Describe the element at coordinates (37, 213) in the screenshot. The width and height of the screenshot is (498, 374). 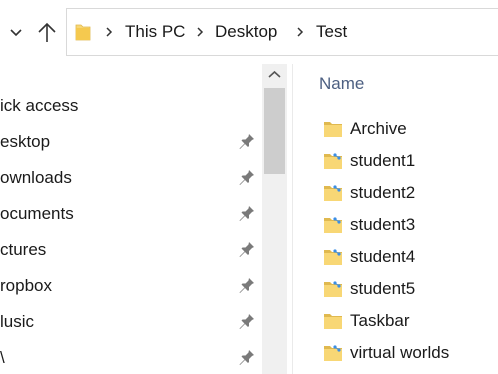
I see `nav-item-label: ocuments` at that location.